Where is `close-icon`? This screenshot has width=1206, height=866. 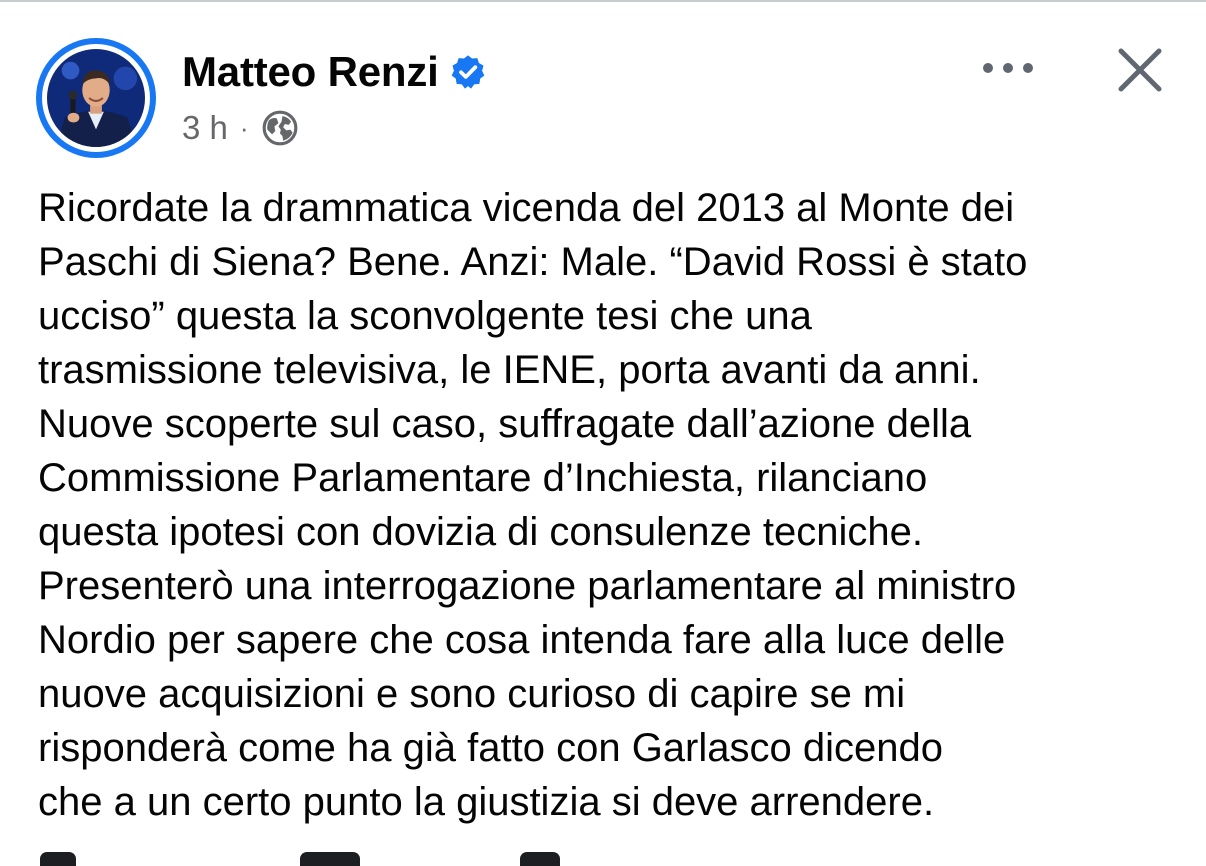 close-icon is located at coordinates (1140, 70).